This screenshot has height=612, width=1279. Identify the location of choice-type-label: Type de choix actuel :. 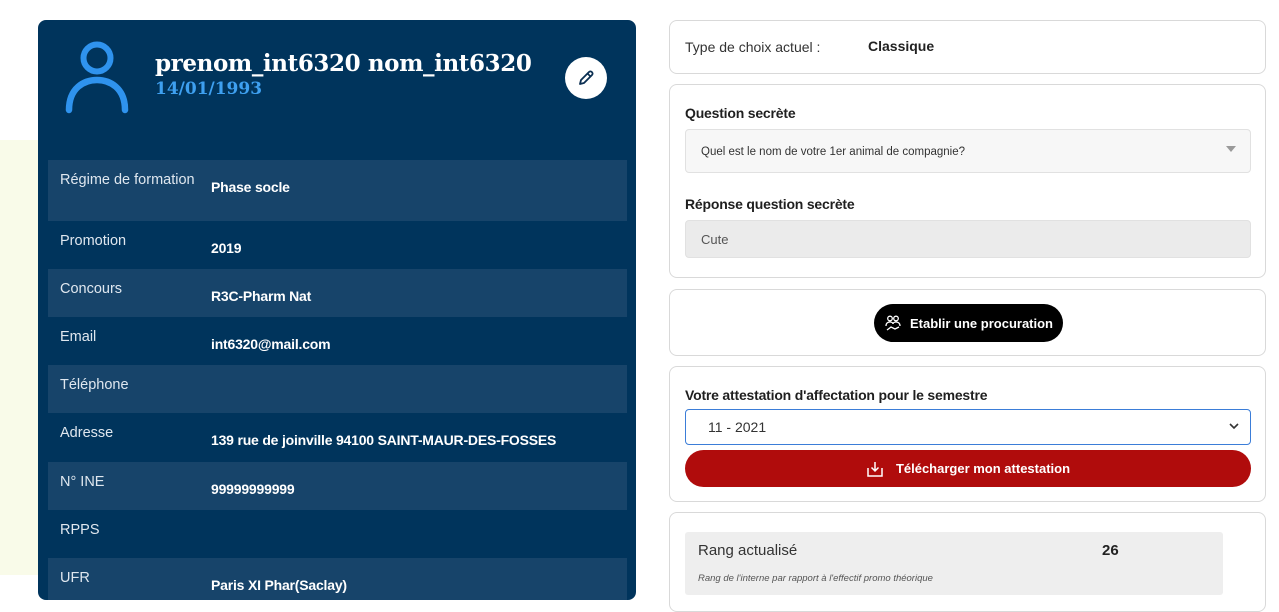
(753, 47).